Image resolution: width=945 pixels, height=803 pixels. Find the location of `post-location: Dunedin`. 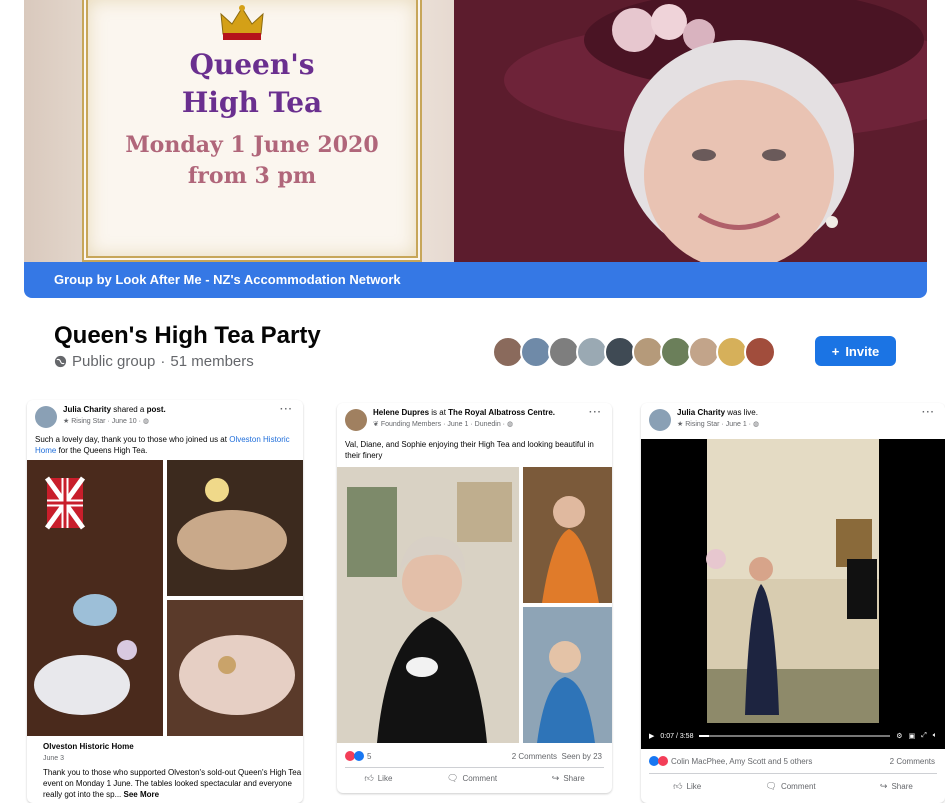

post-location: Dunedin is located at coordinates (488, 424).